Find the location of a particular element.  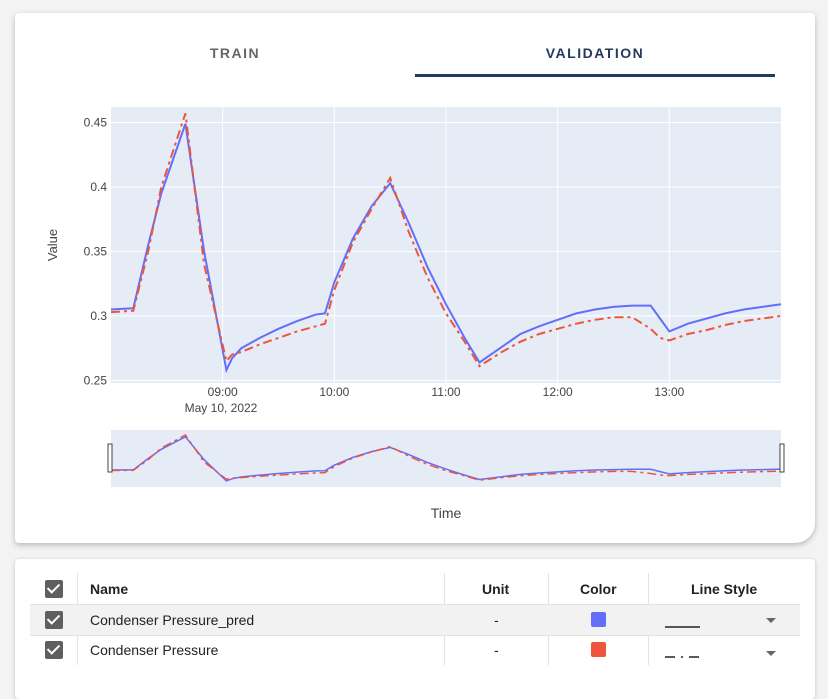

x-tick-label: 12:00 is located at coordinates (558, 392).